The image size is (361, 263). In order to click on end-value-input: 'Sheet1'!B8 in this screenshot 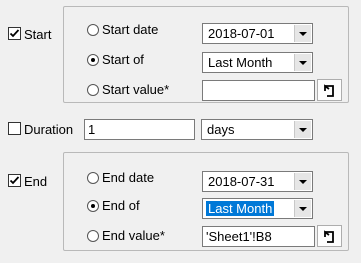, I will do `click(258, 236)`.